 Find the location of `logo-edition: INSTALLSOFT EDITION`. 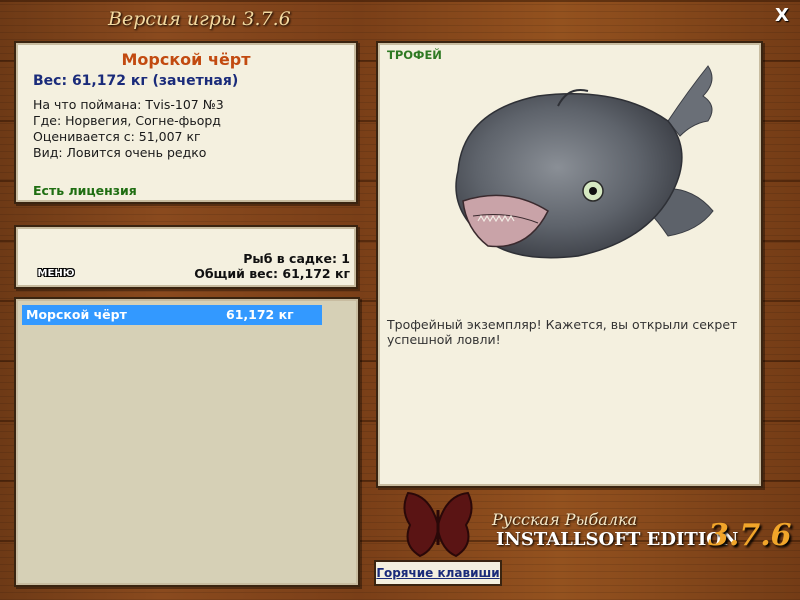

logo-edition: INSTALLSOFT EDITION is located at coordinates (617, 539).